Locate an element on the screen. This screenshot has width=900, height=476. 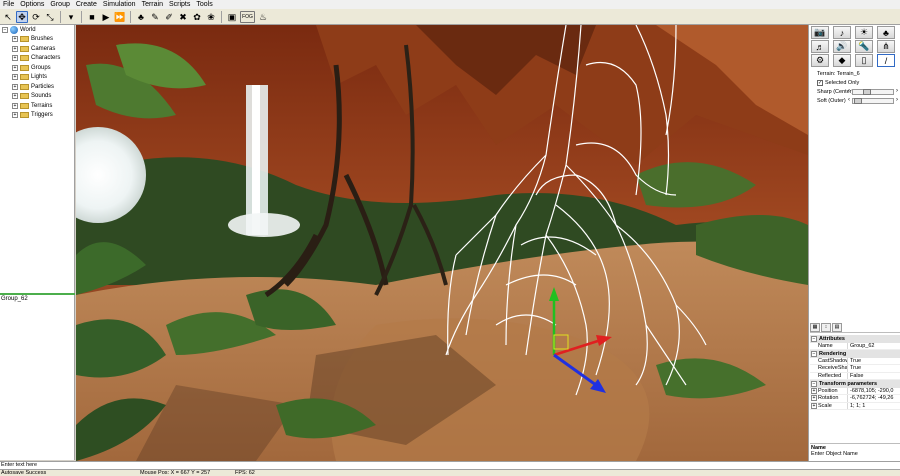
rotate-icon: ⟳ is located at coordinates (36, 17).